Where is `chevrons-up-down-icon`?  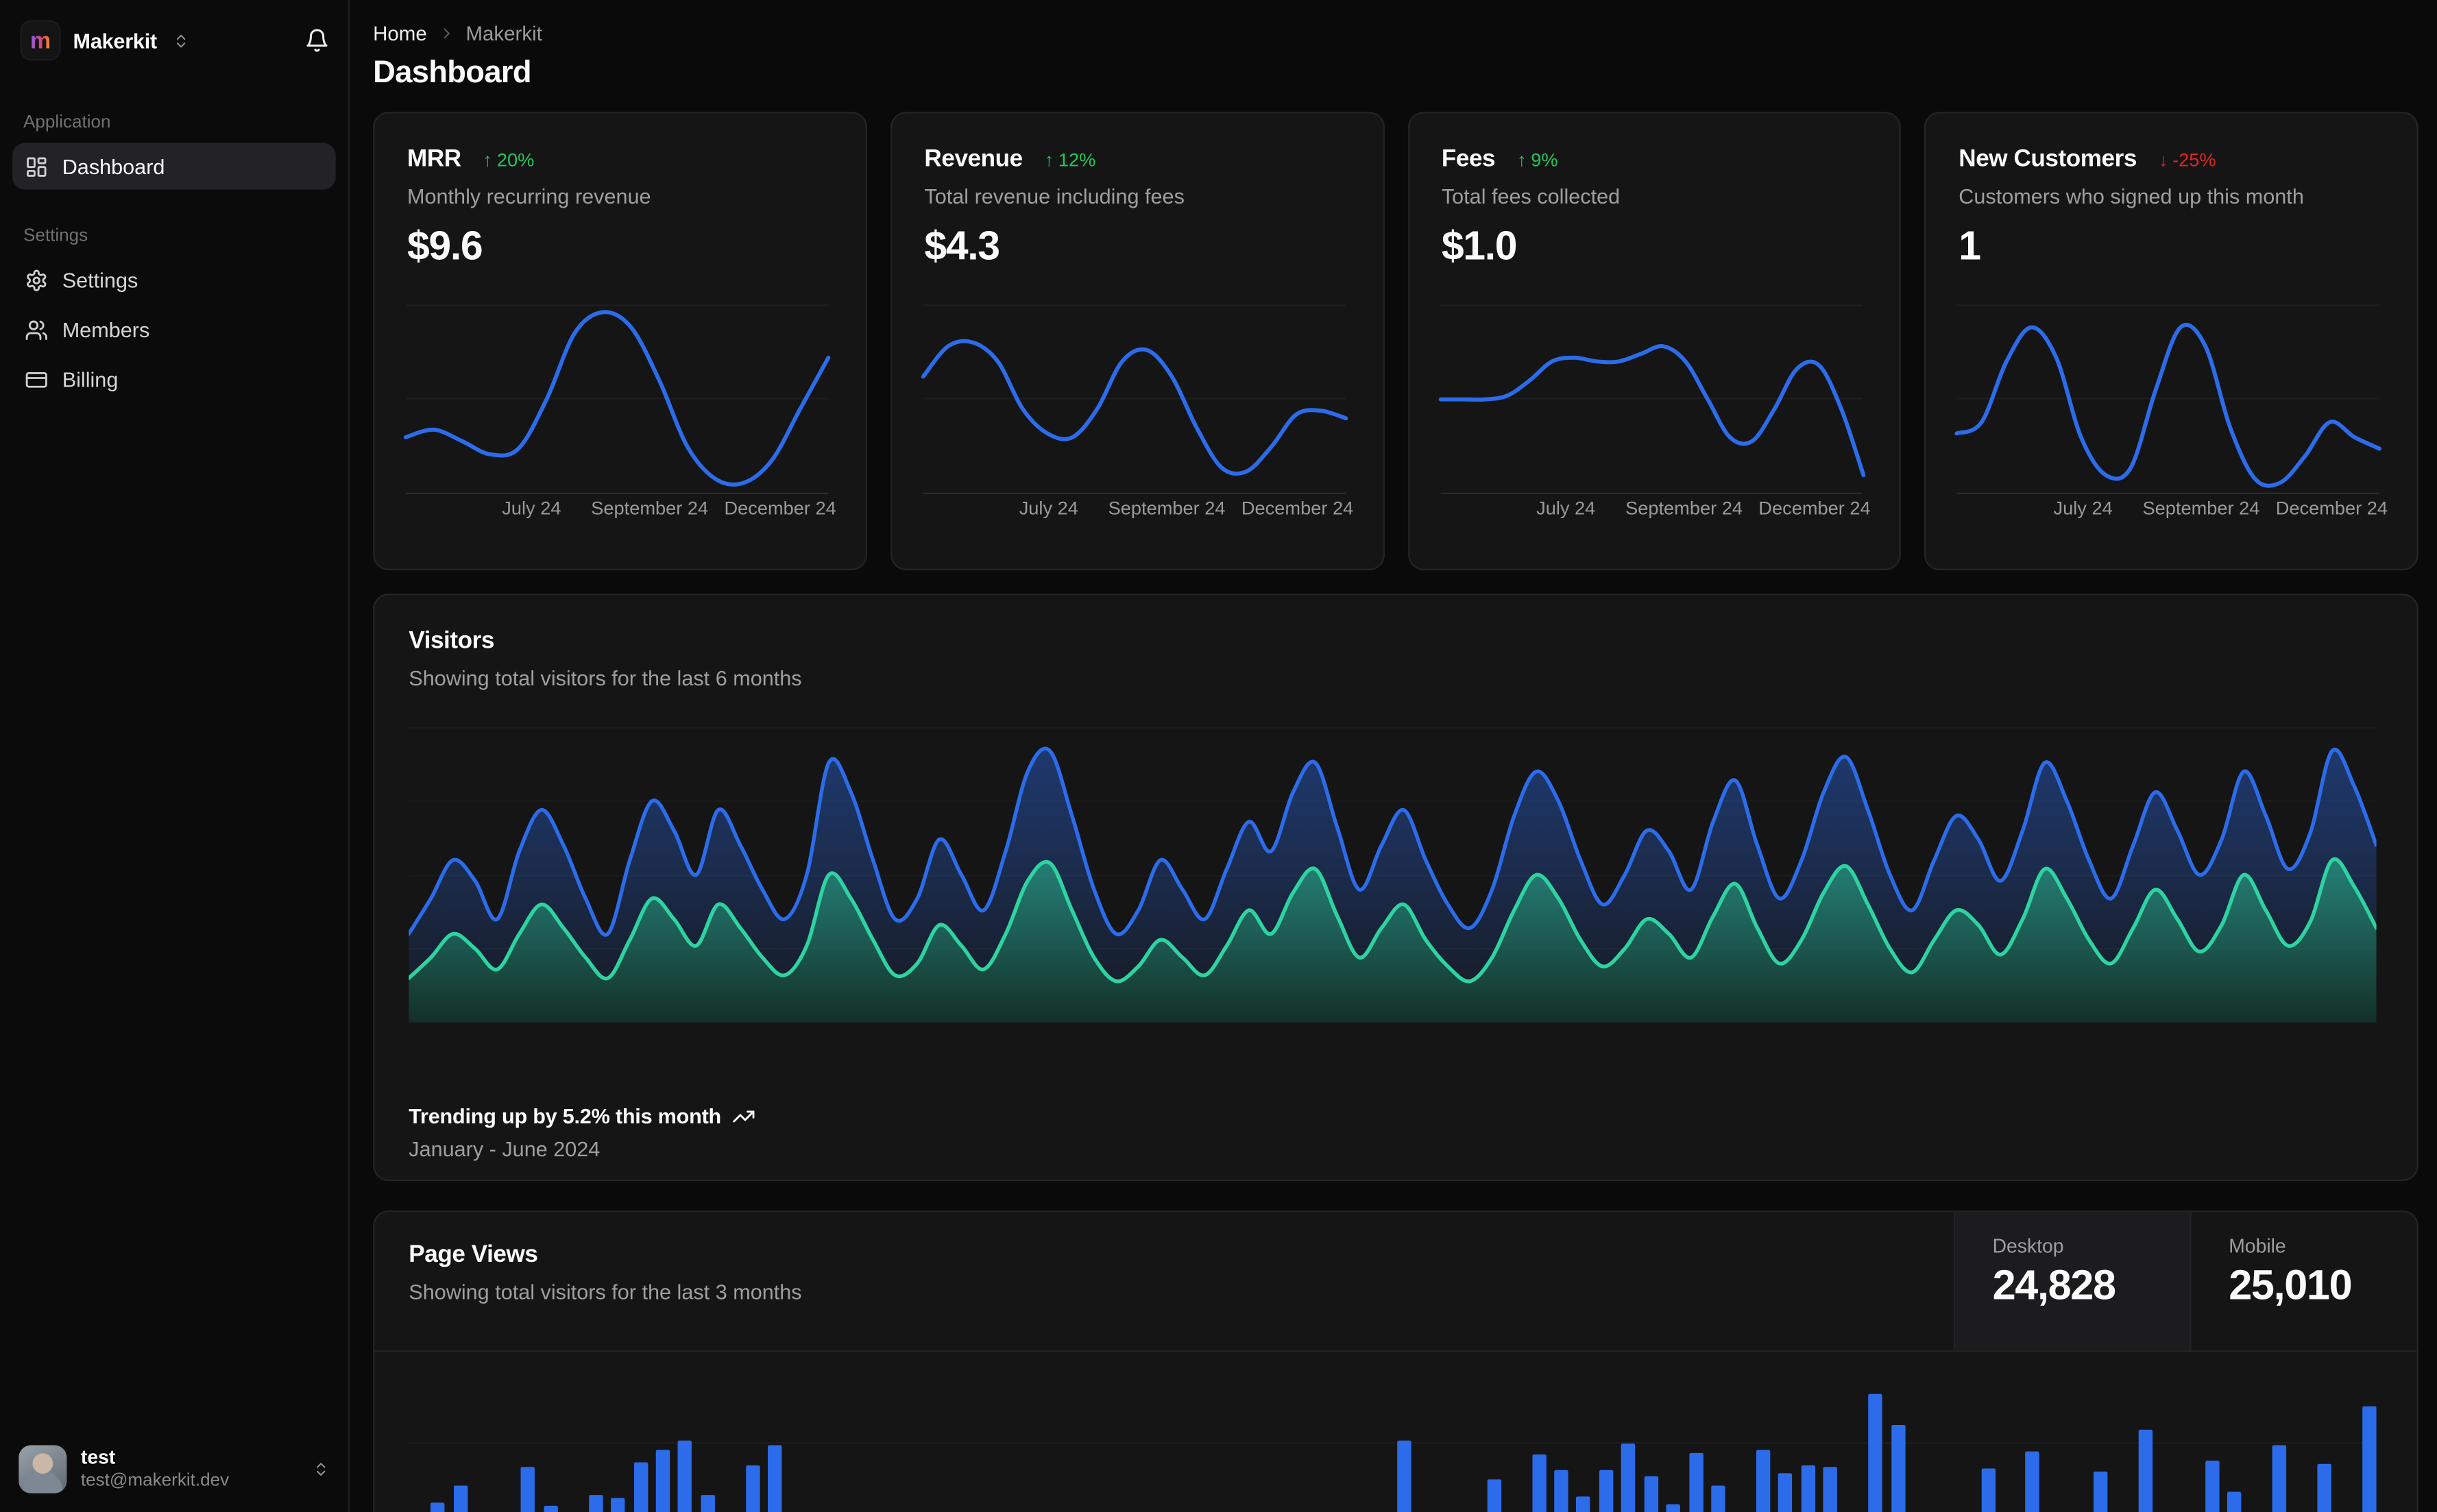
chevrons-up-down-icon is located at coordinates (181, 40).